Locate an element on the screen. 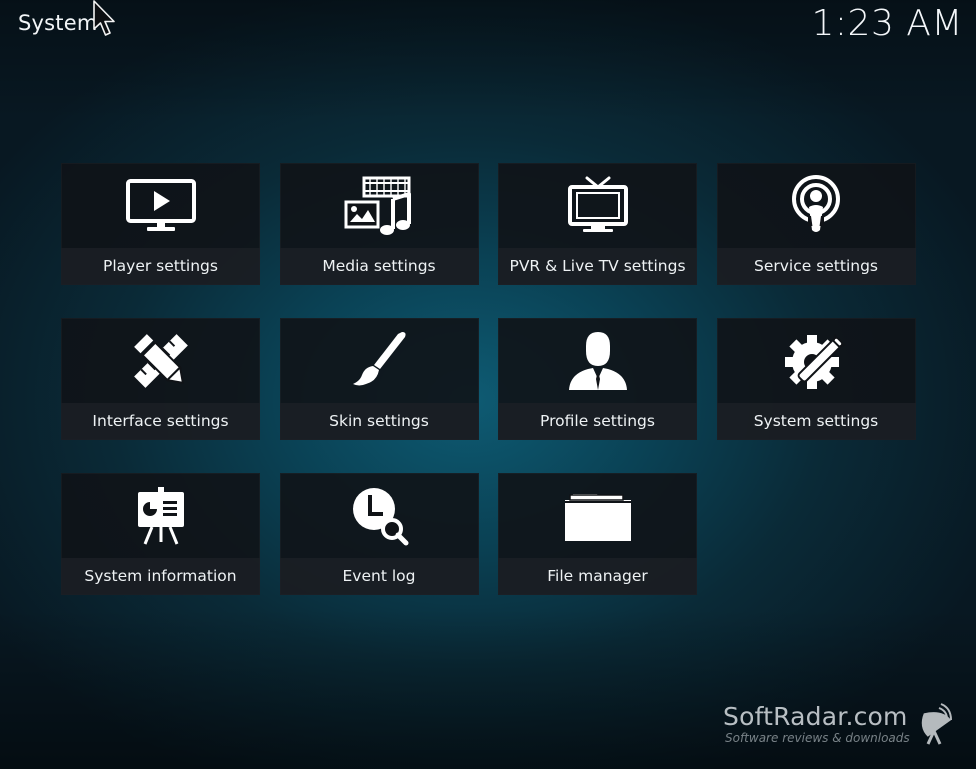 The width and height of the screenshot is (976, 769). service-settings-tile: Service settings is located at coordinates (816, 224).